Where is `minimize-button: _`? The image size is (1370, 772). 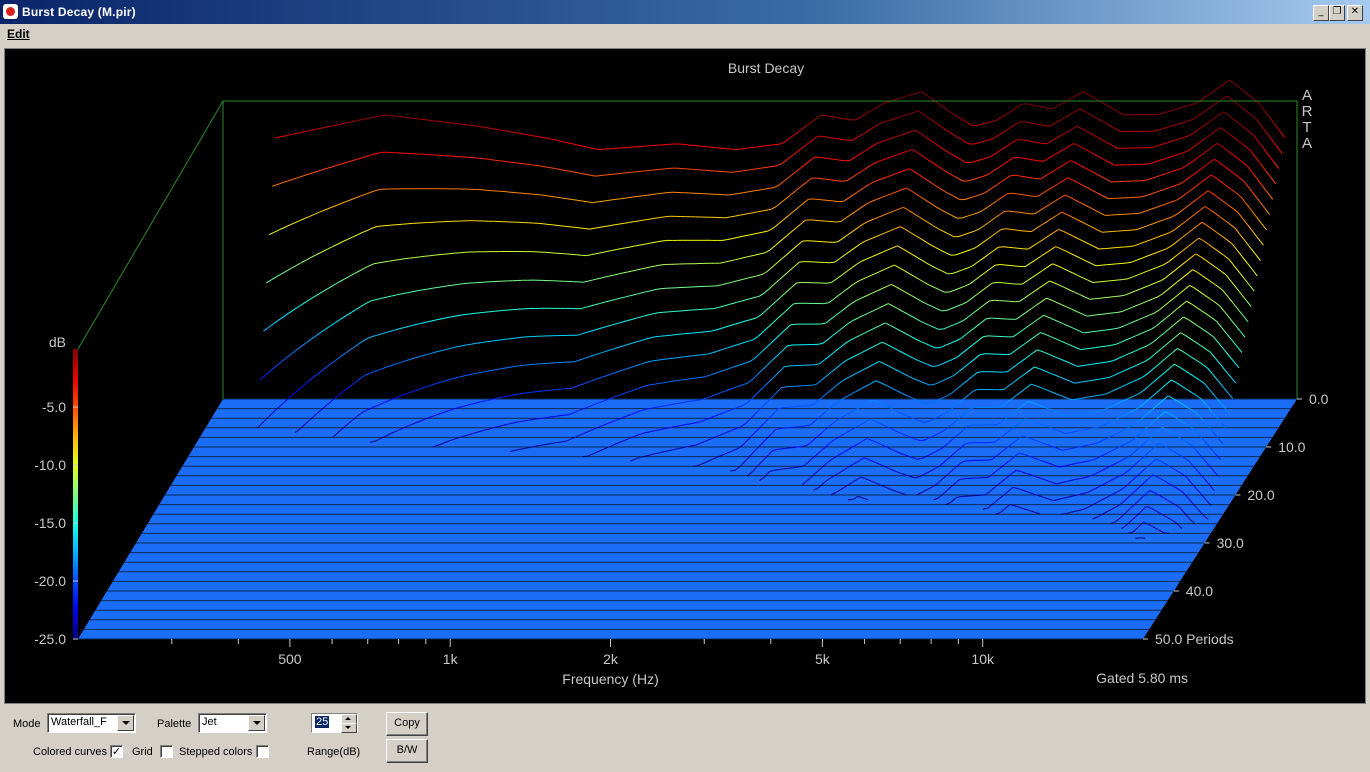 minimize-button: _ is located at coordinates (1321, 13).